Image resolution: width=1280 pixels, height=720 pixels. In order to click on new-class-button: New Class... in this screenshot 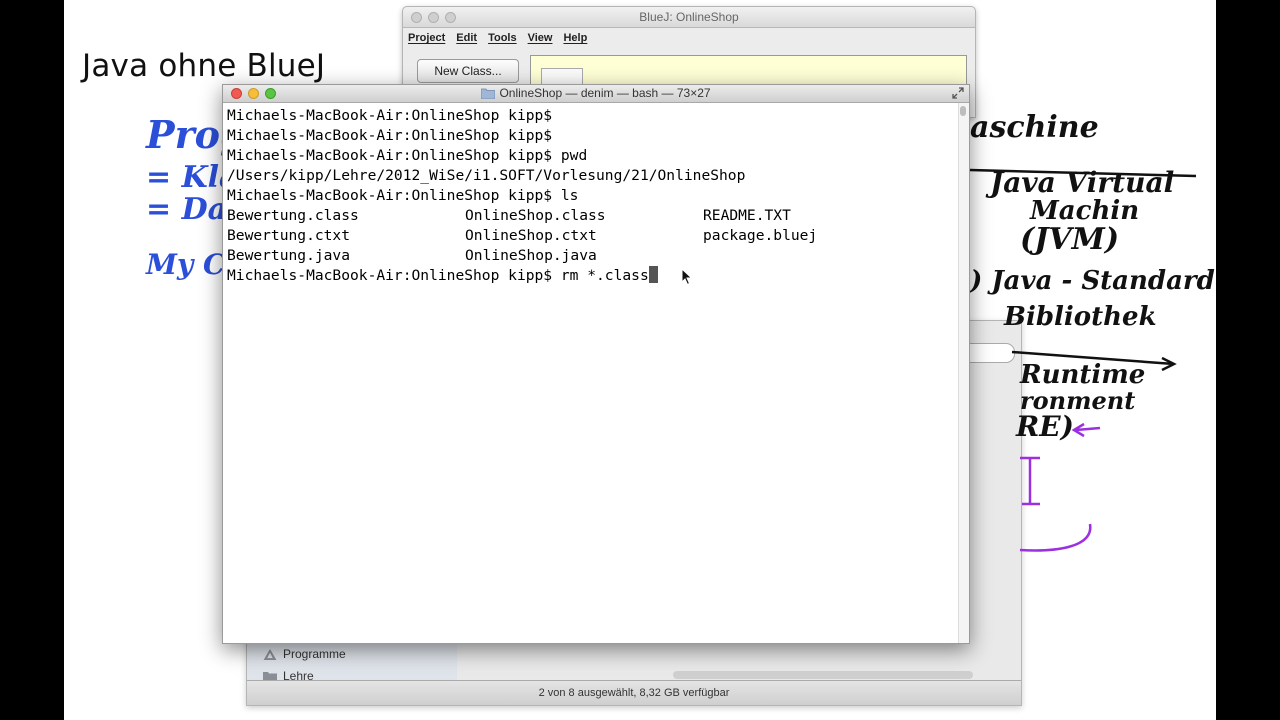, I will do `click(468, 71)`.